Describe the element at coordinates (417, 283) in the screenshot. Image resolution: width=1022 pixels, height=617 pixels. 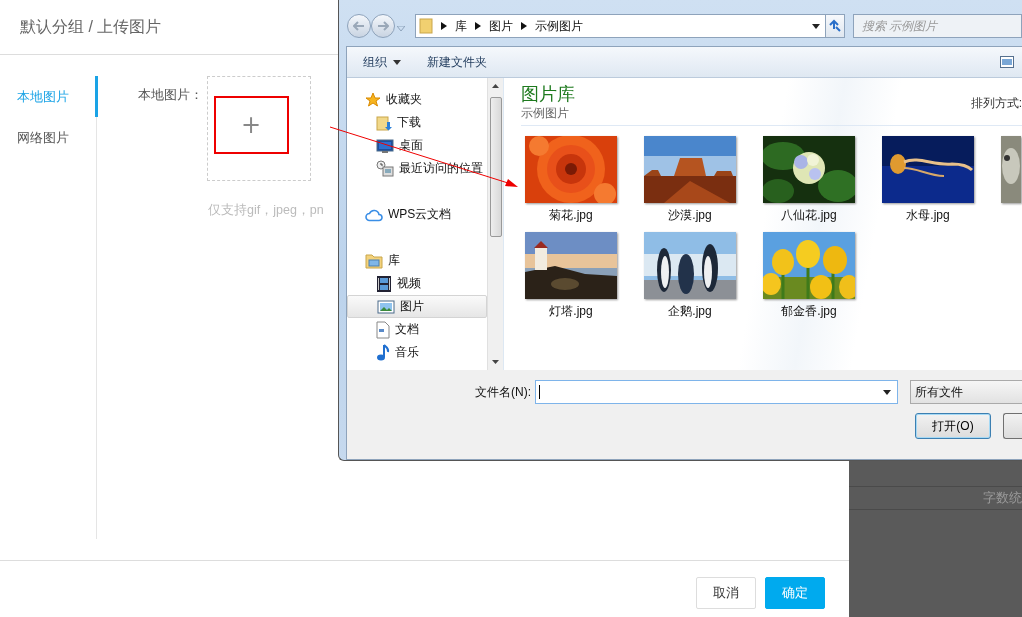
I see `nav-item: 视频` at that location.